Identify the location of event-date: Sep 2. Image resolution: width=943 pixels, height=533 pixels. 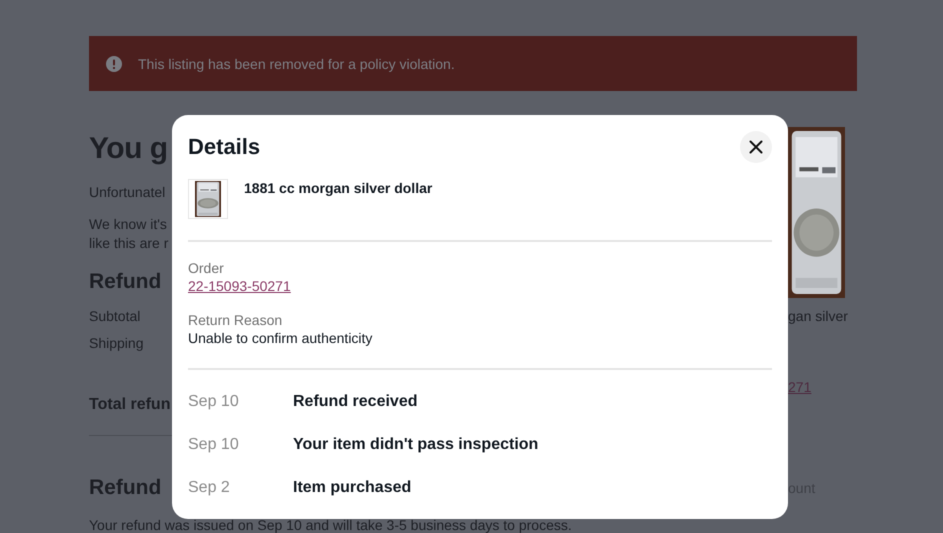
(209, 487).